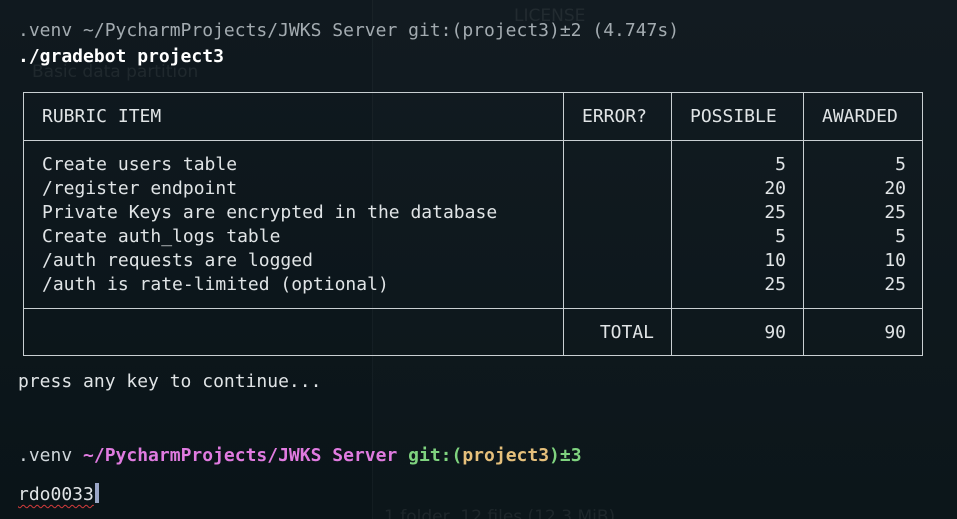  Describe the element at coordinates (626, 332) in the screenshot. I see `total-label: TOTAL` at that location.